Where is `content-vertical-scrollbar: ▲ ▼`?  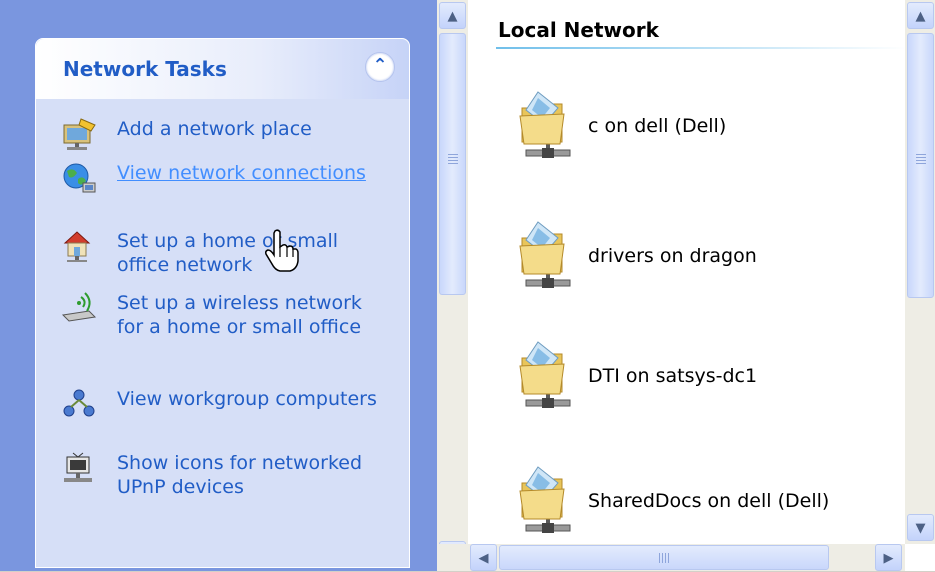 content-vertical-scrollbar: ▲ ▼ is located at coordinates (920, 272).